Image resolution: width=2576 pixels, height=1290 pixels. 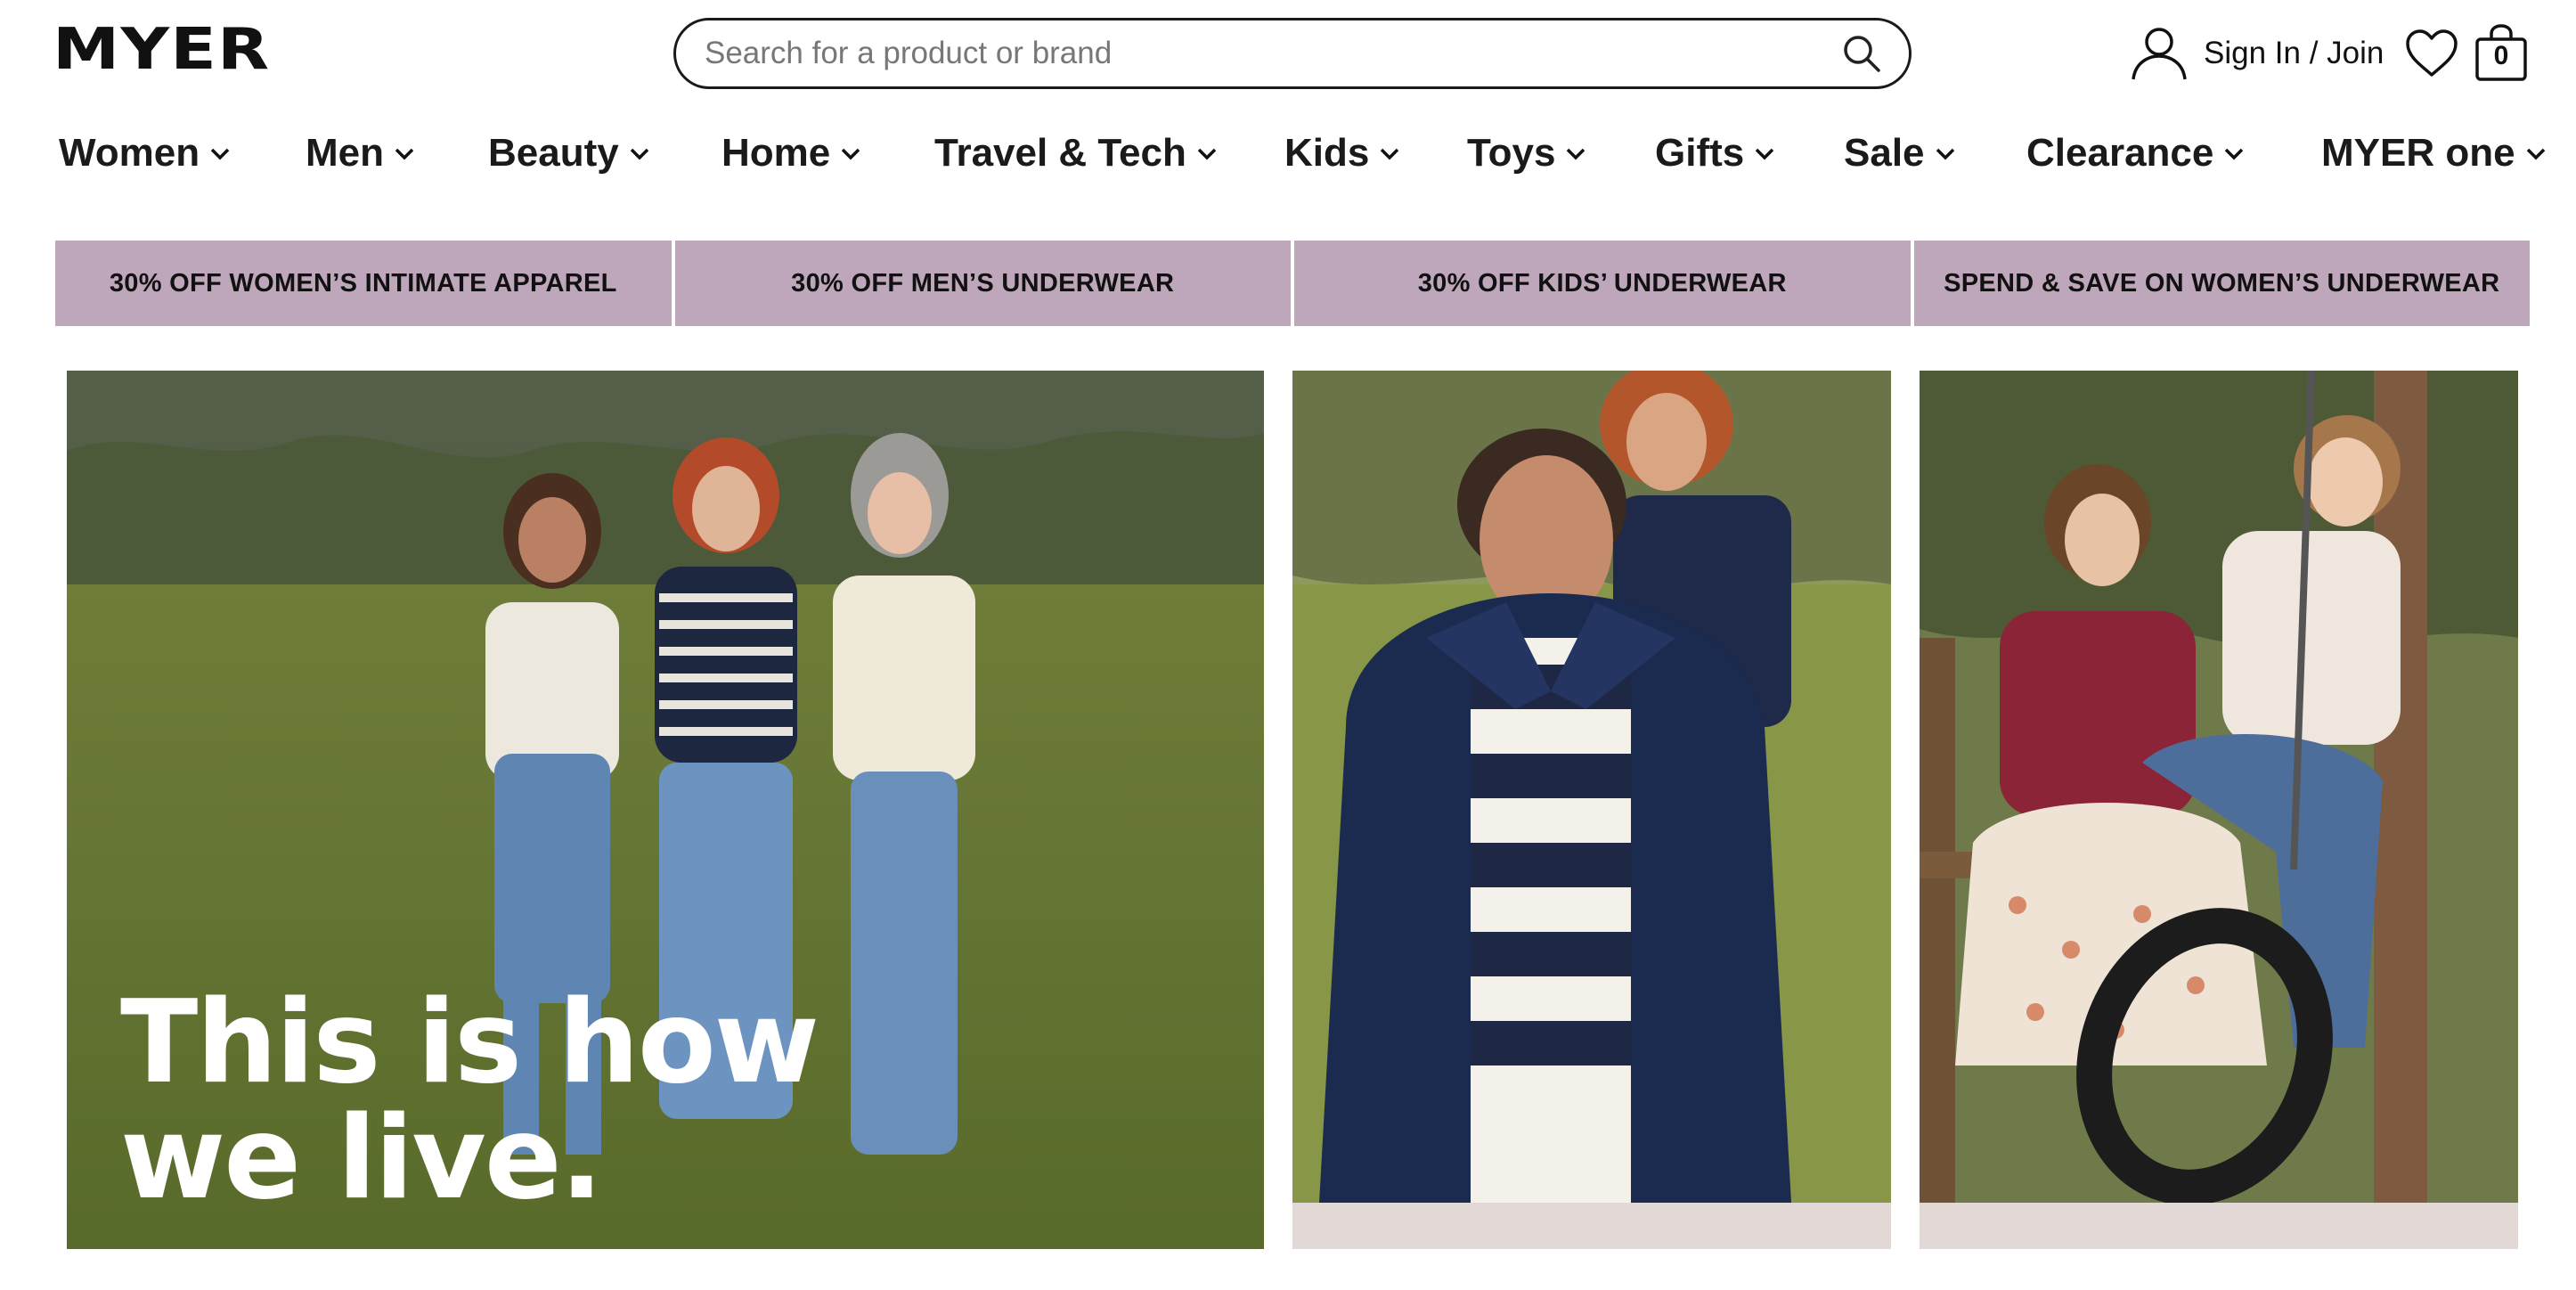 What do you see at coordinates (469, 1042) in the screenshot?
I see `hero-caption-line-1: This is how` at bounding box center [469, 1042].